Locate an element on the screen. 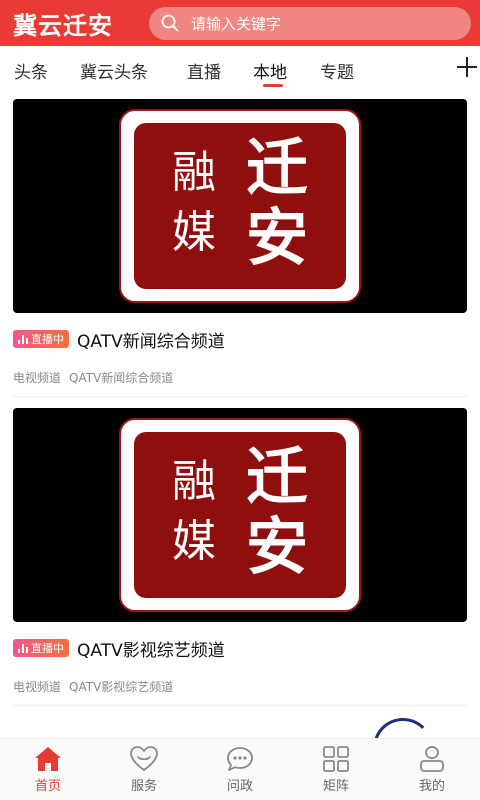 This screenshot has width=480, height=800. tab-toutiao: 头条 is located at coordinates (31, 70).